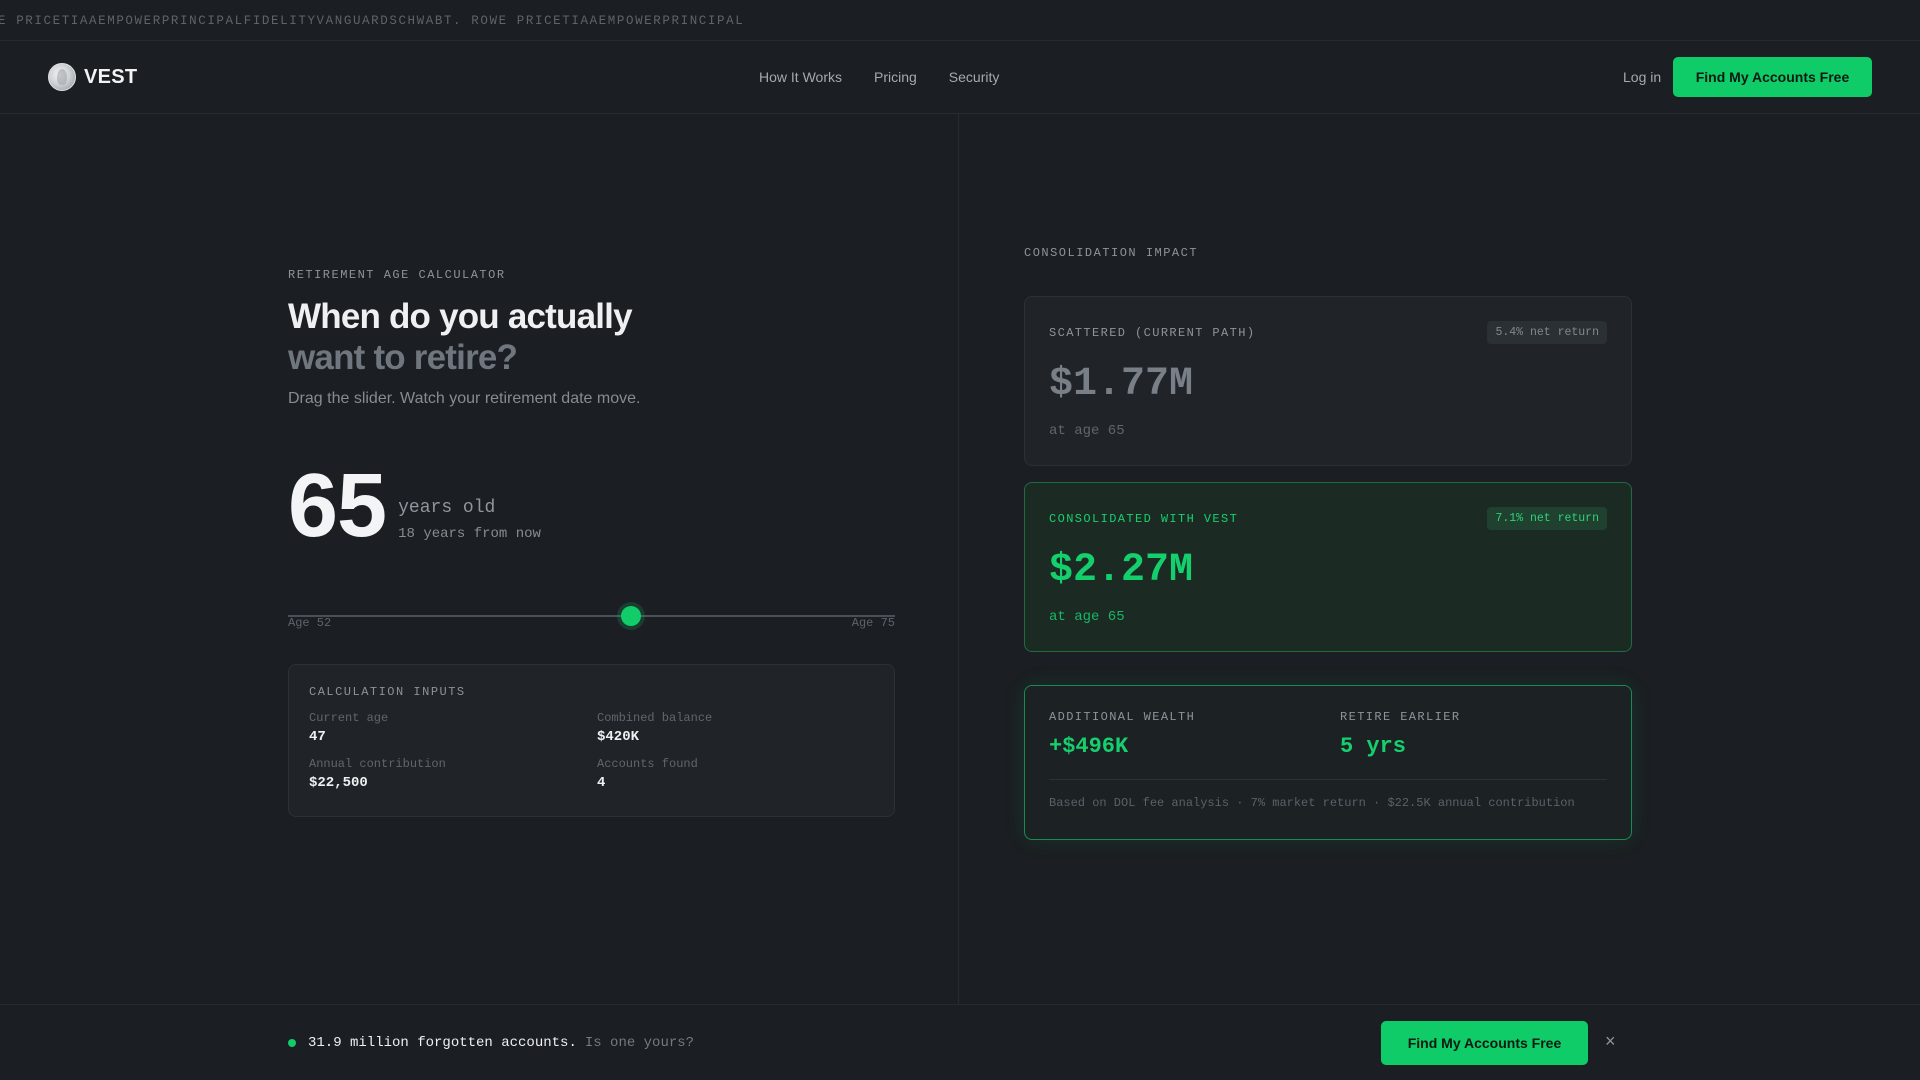  What do you see at coordinates (1373, 746) in the screenshot?
I see `retire-earlier-value: 5 yrs` at bounding box center [1373, 746].